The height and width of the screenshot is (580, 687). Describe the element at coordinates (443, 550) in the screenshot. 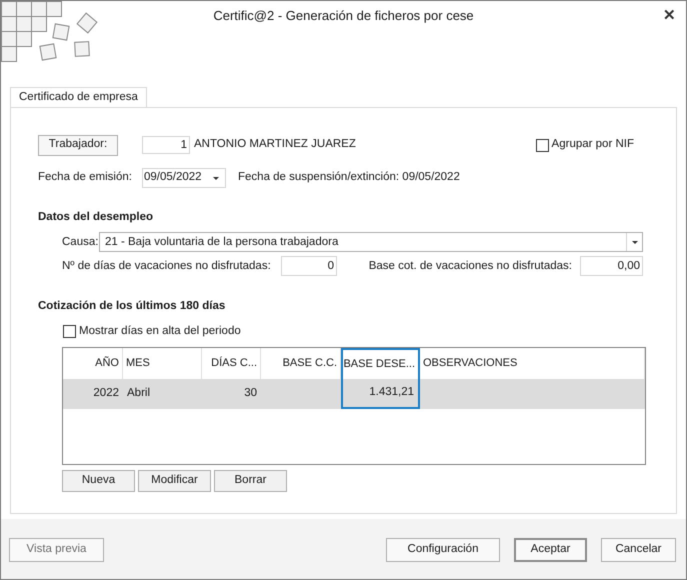

I see `dialog-button: Configuración` at that location.